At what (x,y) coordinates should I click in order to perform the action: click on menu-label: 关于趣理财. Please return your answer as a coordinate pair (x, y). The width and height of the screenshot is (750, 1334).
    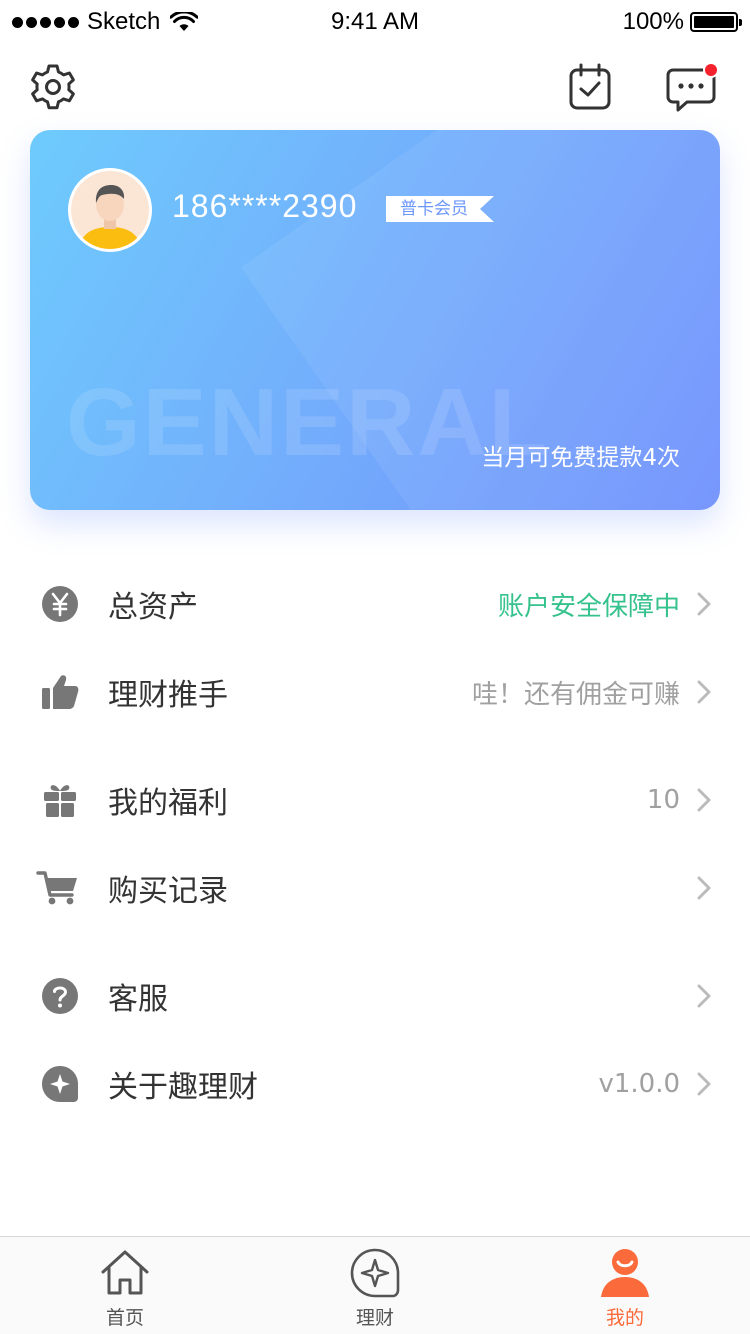
    Looking at the image, I should click on (183, 1087).